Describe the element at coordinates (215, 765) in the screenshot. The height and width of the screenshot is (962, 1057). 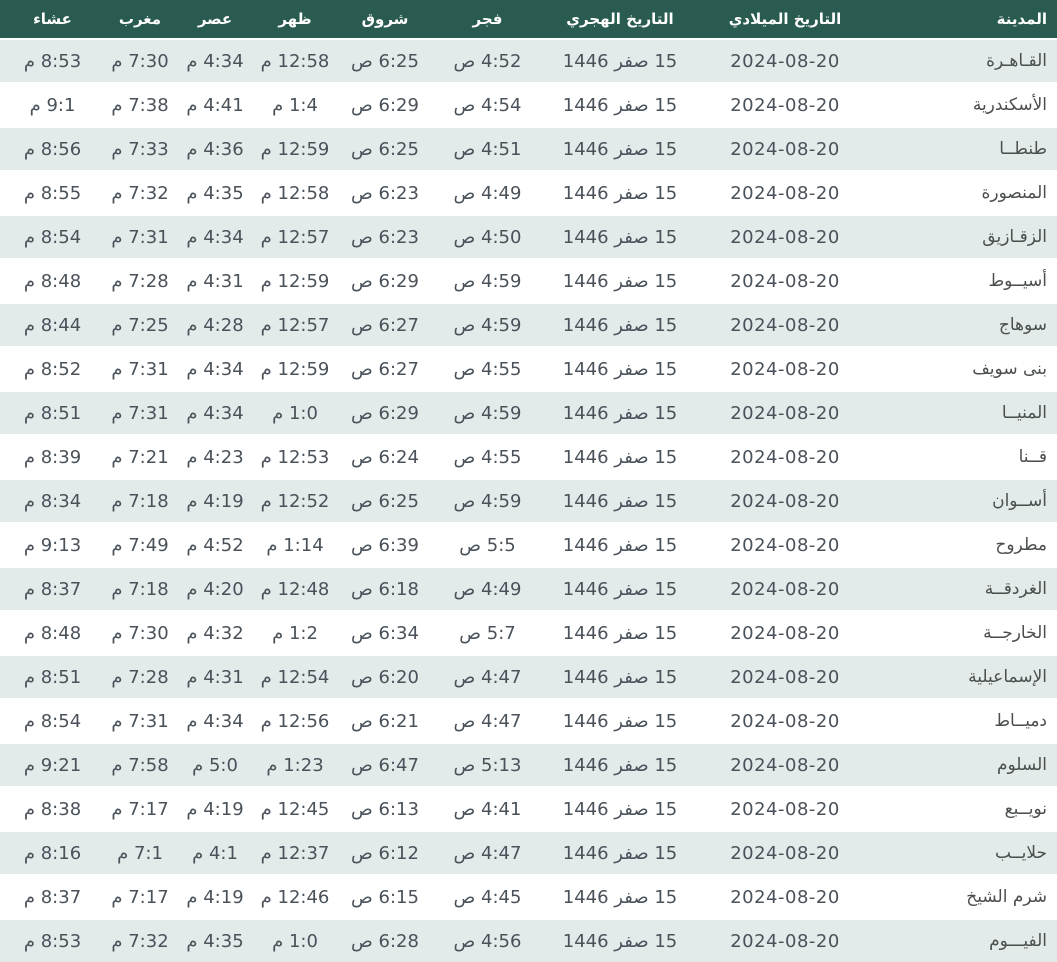
I see `asr-cell: 5:0 م` at that location.